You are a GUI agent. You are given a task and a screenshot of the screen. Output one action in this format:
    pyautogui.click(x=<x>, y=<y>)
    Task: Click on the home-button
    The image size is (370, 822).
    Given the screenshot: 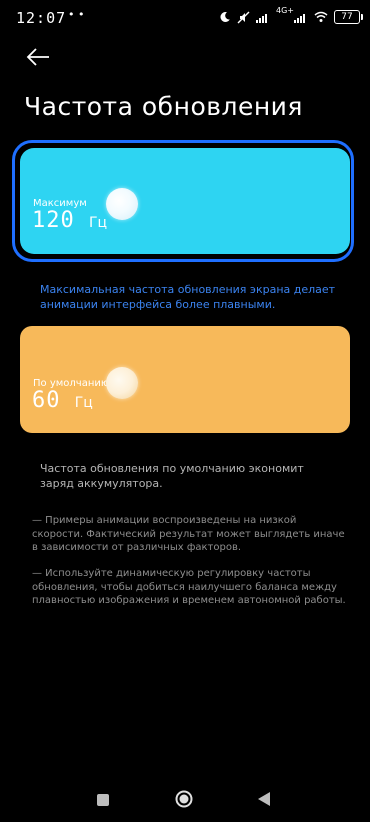 What is the action you would take?
    pyautogui.click(x=184, y=801)
    